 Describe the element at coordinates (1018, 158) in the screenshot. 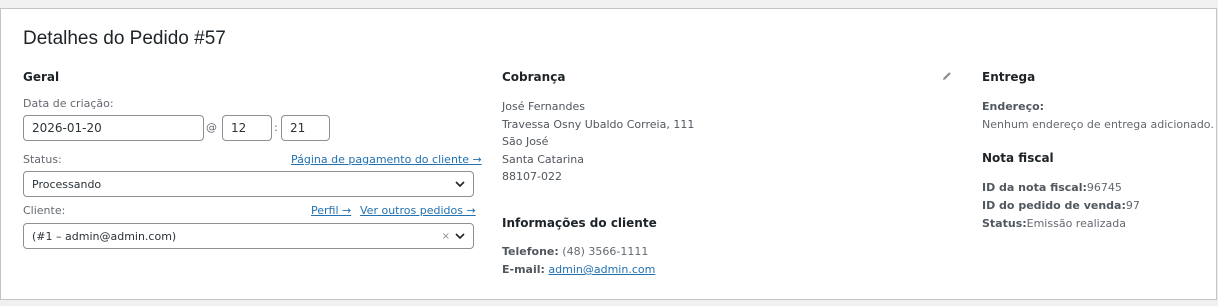

I see `invoice-heading: Nota fiscal` at that location.